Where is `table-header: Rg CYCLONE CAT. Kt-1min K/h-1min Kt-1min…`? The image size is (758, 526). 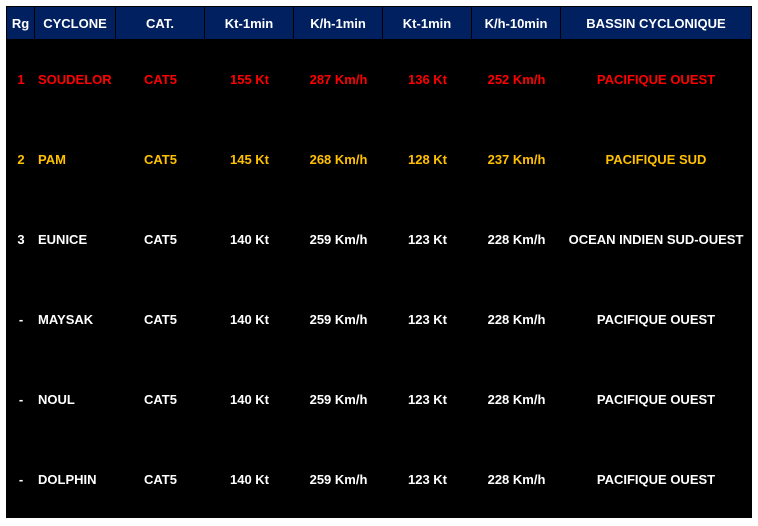 table-header: Rg CYCLONE CAT. Kt-1min K/h-1min Kt-1min… is located at coordinates (379, 23).